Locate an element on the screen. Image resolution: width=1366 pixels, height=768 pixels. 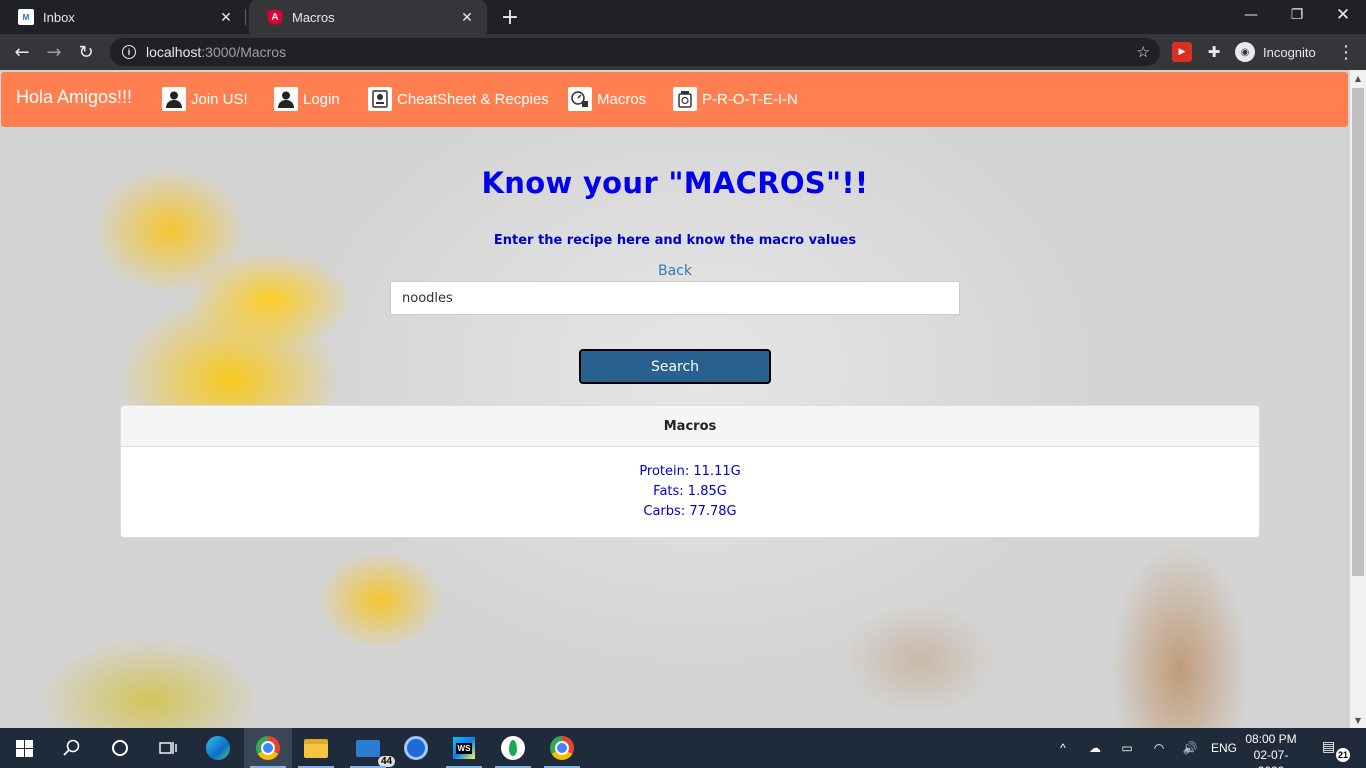
angular-icon: A is located at coordinates (275, 17).